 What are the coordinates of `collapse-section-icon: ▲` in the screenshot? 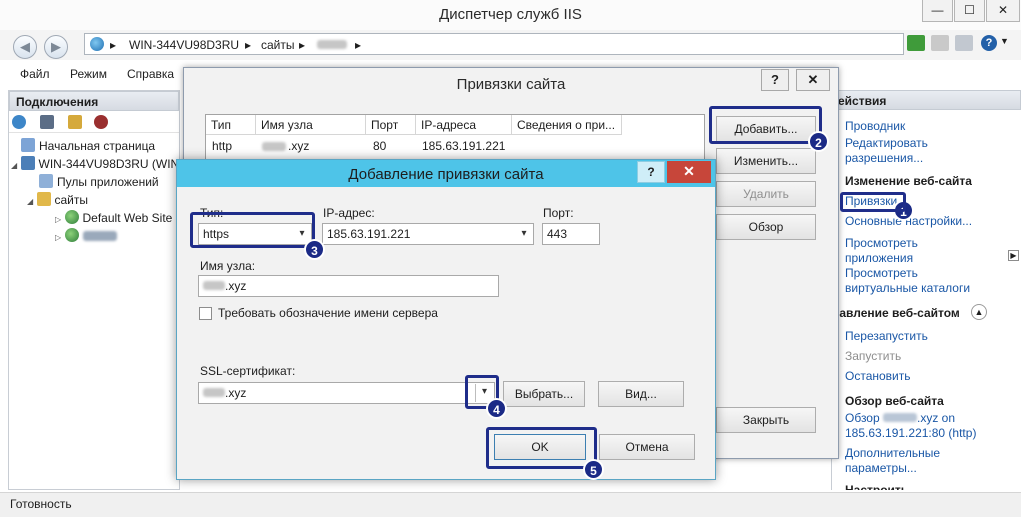 It's located at (979, 312).